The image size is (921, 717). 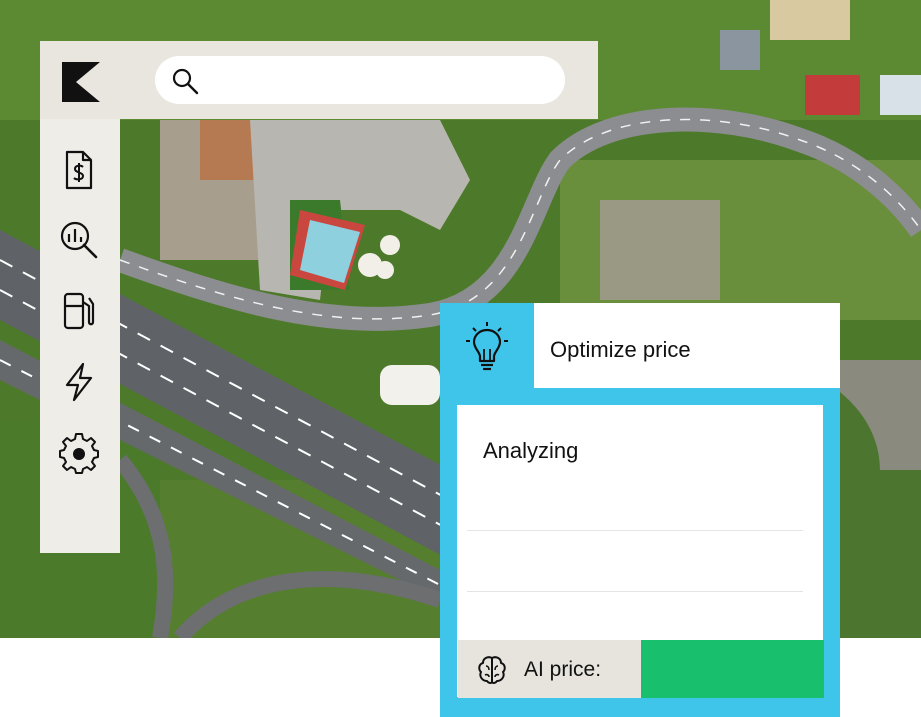 I want to click on ai-price-value, so click(x=732, y=669).